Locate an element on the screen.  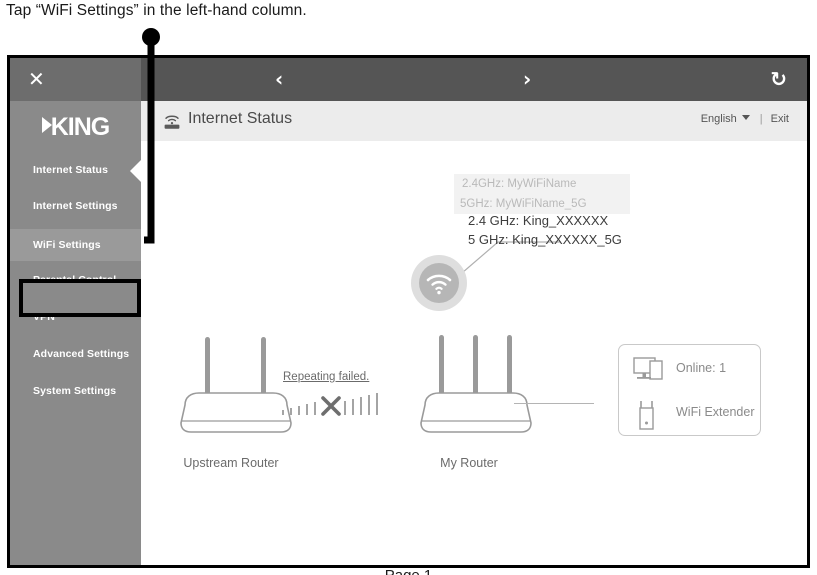
monitor-device-icon is located at coordinates (648, 368).